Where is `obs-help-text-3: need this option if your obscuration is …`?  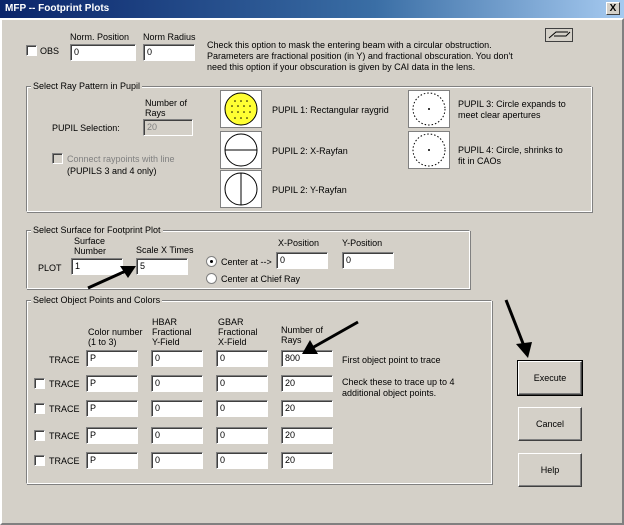
obs-help-text-3: need this option if your obscuration is … is located at coordinates (341, 67).